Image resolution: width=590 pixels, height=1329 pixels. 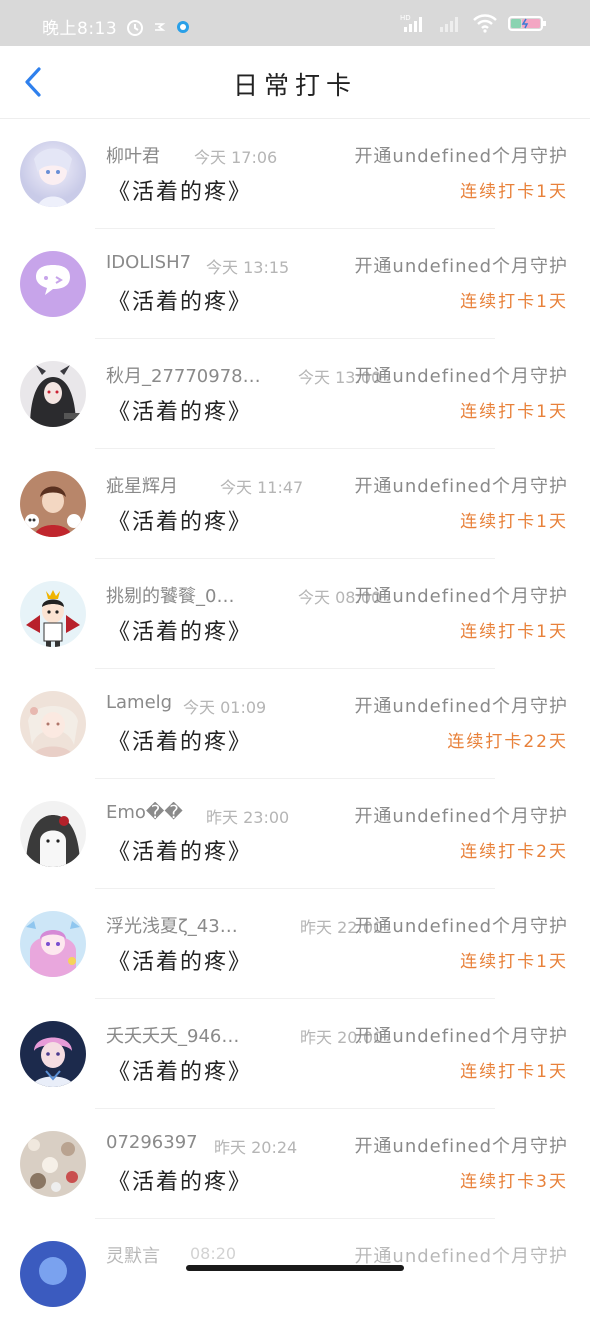 What do you see at coordinates (294, 85) in the screenshot?
I see `page-title: 日常打卡` at bounding box center [294, 85].